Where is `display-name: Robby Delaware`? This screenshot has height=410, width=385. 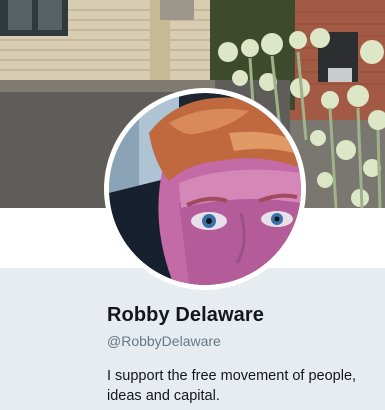
display-name: Robby Delaware is located at coordinates (185, 315).